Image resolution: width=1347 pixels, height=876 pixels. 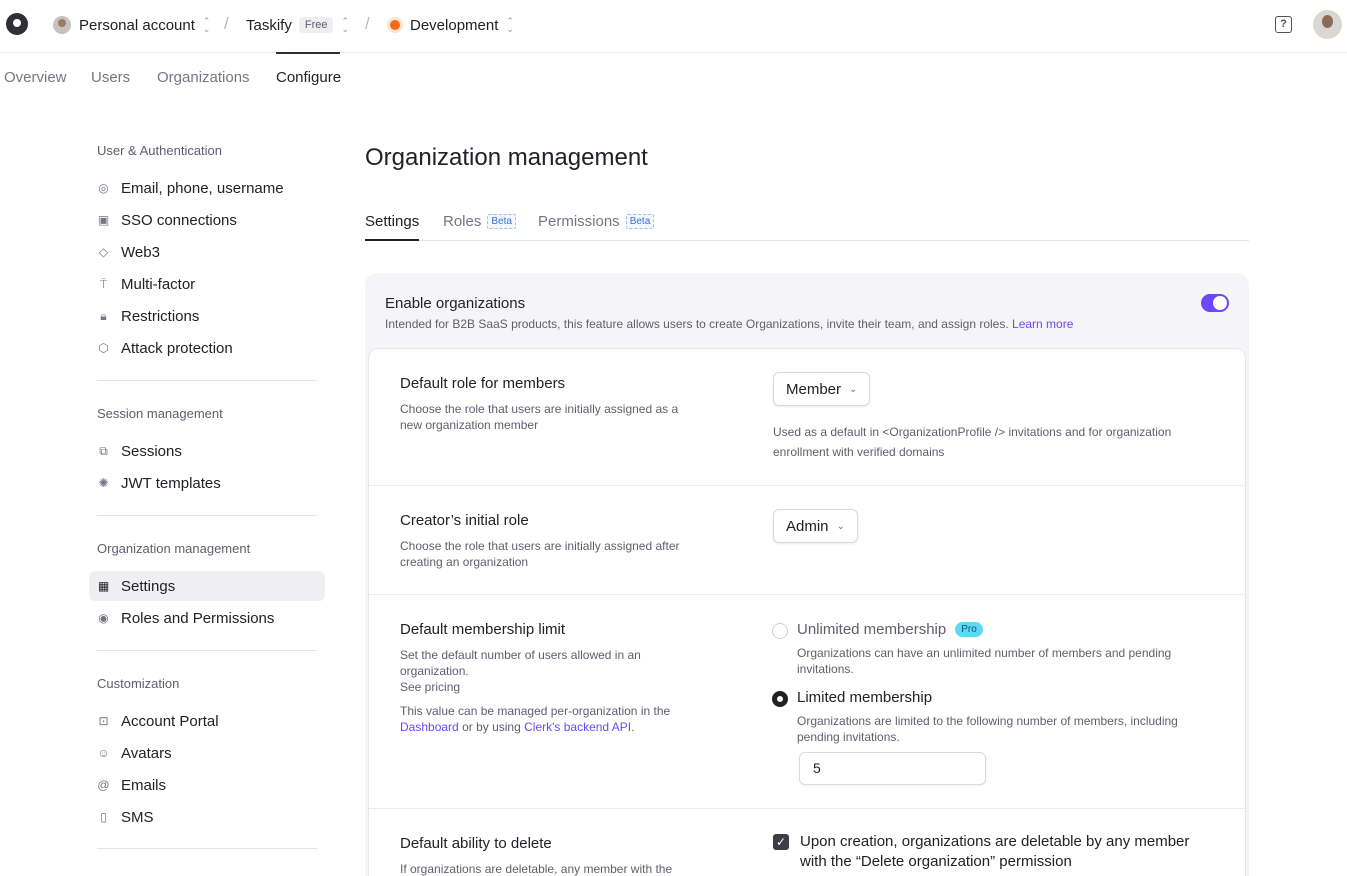 I want to click on user-avatar, so click(x=1327, y=24).